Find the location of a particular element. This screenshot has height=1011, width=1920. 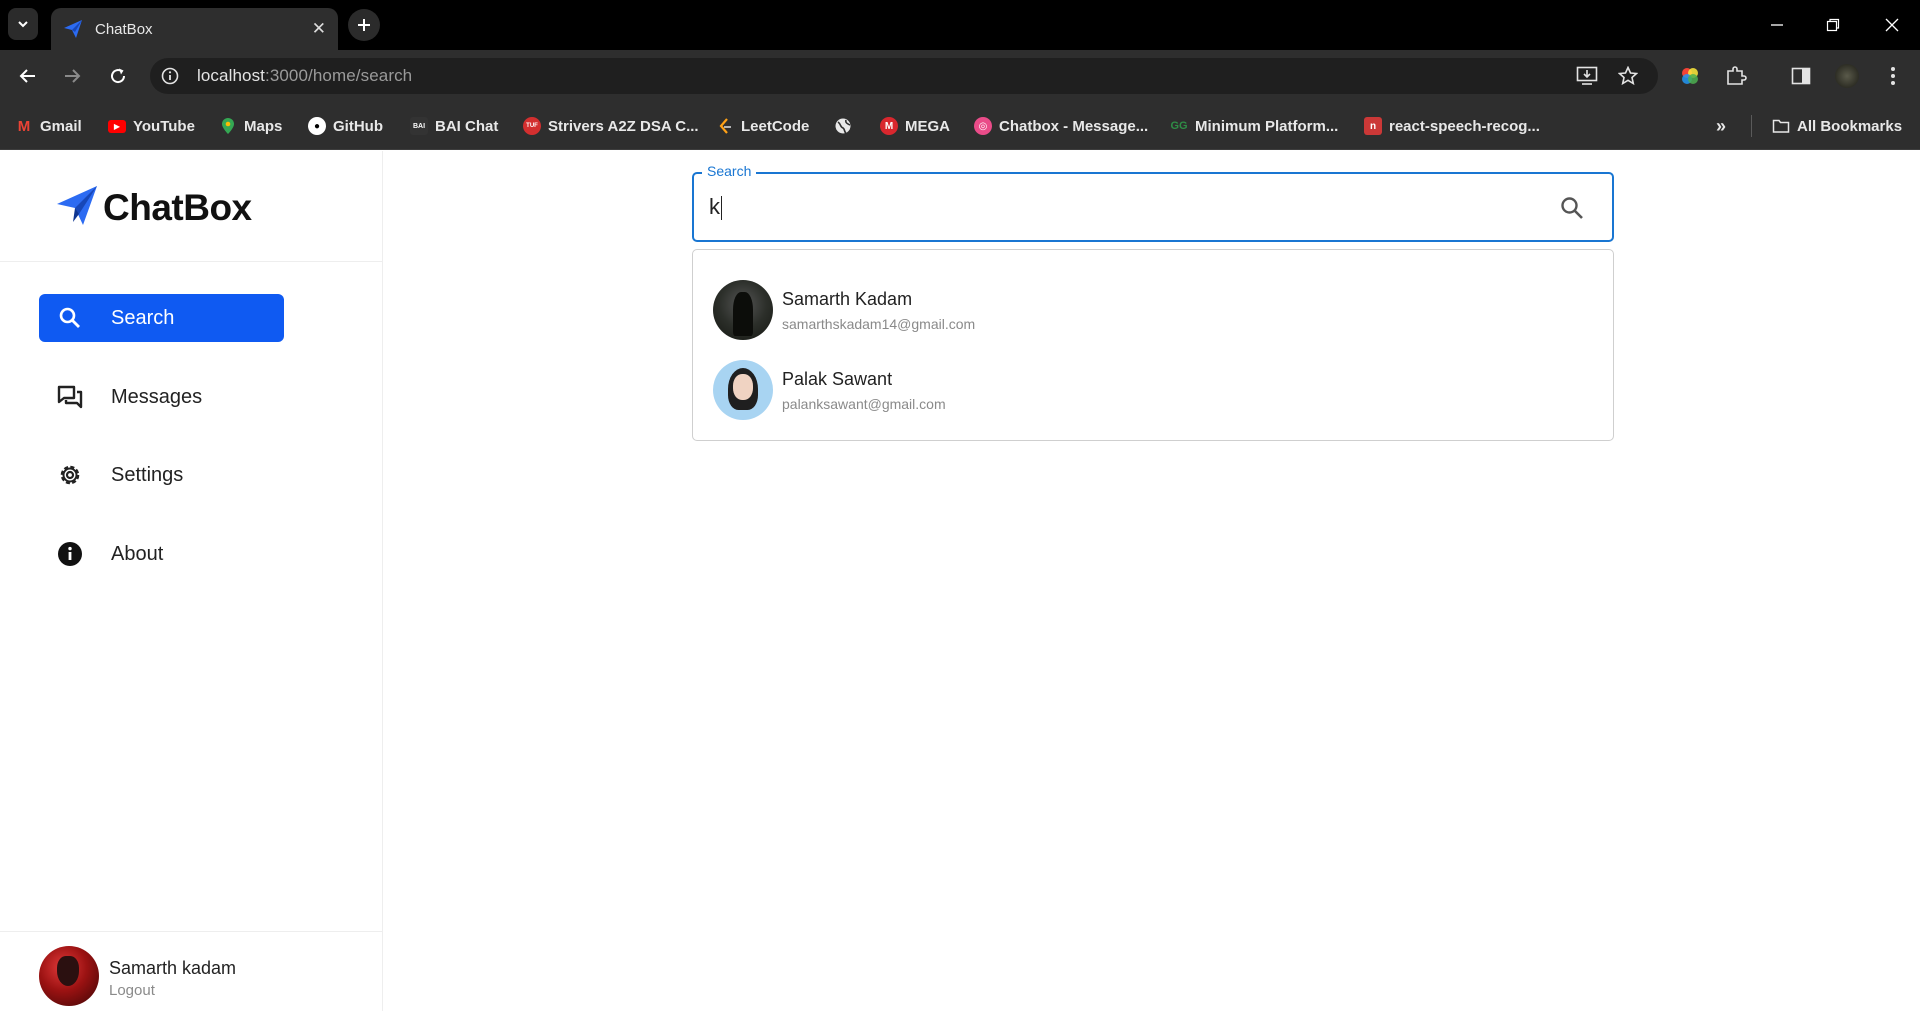

minimize-button is located at coordinates (1777, 25).